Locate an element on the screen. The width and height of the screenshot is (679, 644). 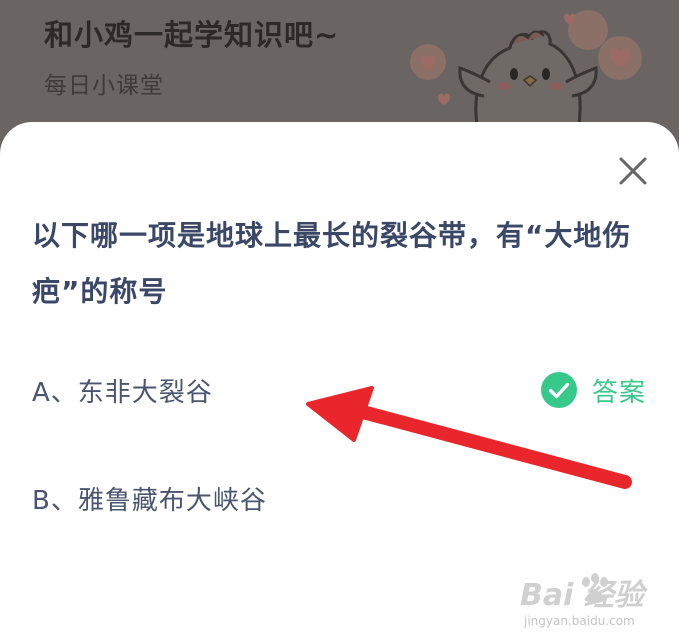
option-a: A、东非大裂谷 答案 is located at coordinates (342, 390).